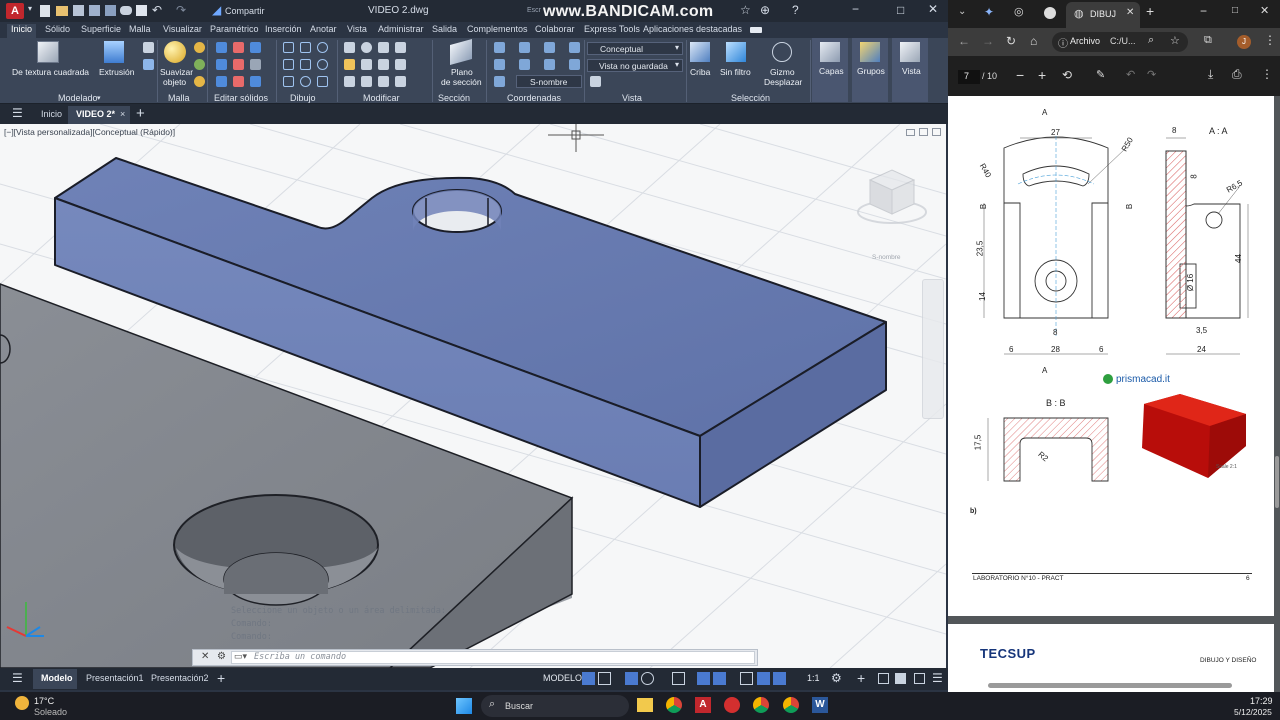 The height and width of the screenshot is (720, 1280). Describe the element at coordinates (988, 41) in the screenshot. I see `forward-icon: →` at that location.